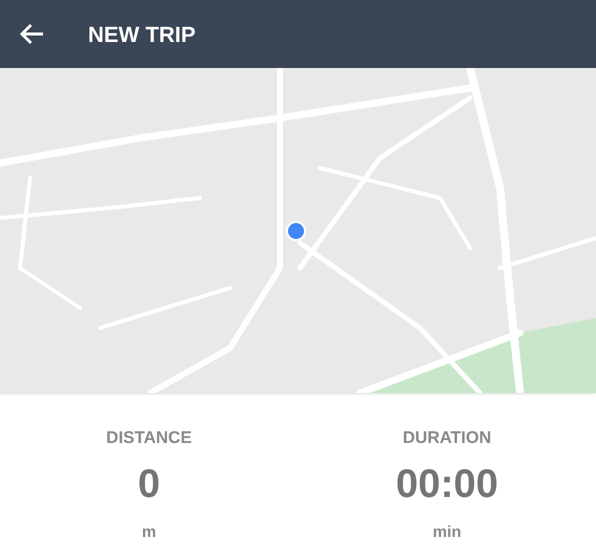  What do you see at coordinates (32, 34) in the screenshot?
I see `back-arrow-icon` at bounding box center [32, 34].